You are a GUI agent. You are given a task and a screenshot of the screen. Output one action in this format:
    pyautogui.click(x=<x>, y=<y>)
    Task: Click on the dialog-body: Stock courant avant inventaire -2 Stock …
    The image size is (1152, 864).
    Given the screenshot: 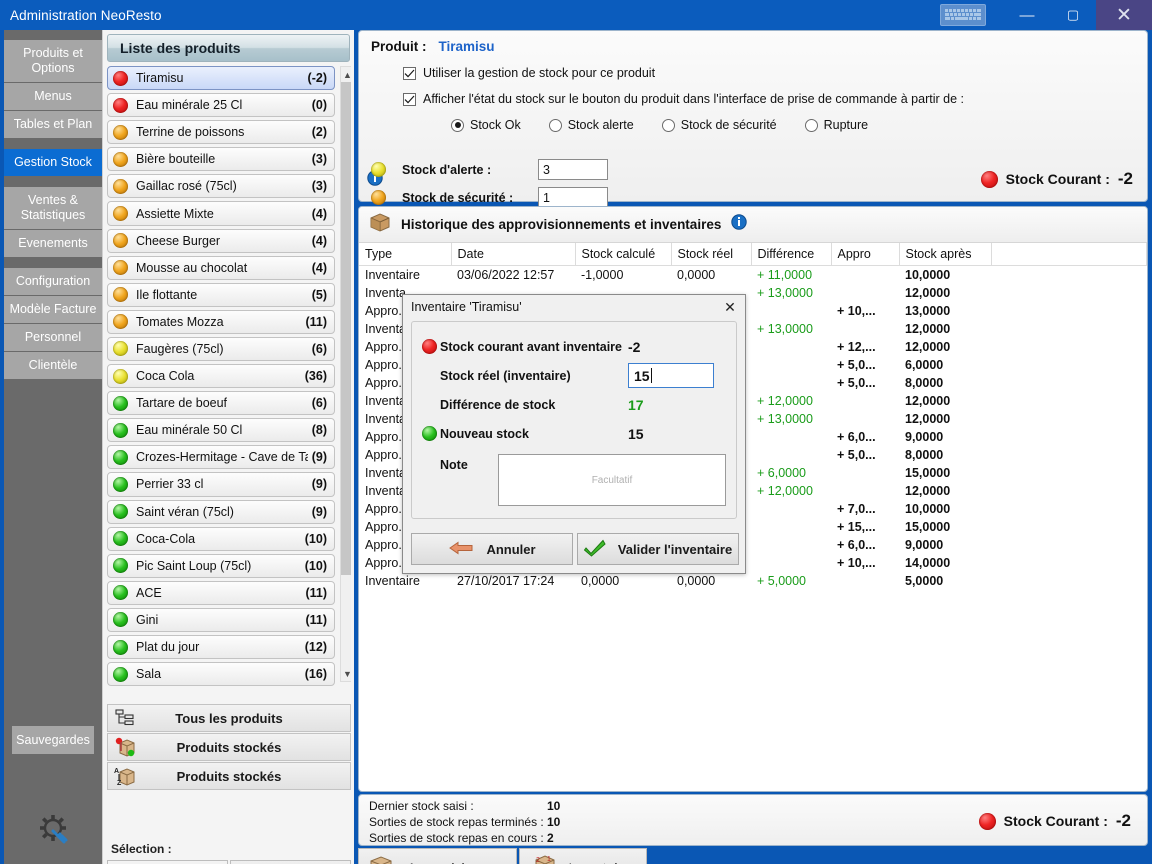 What is the action you would take?
    pyautogui.click(x=574, y=420)
    